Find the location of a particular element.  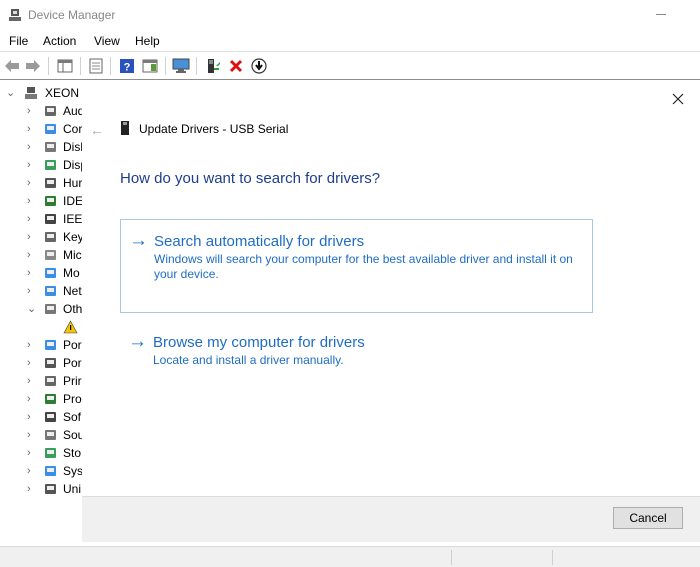

tree-item: › Hur is located at coordinates (41, 183).